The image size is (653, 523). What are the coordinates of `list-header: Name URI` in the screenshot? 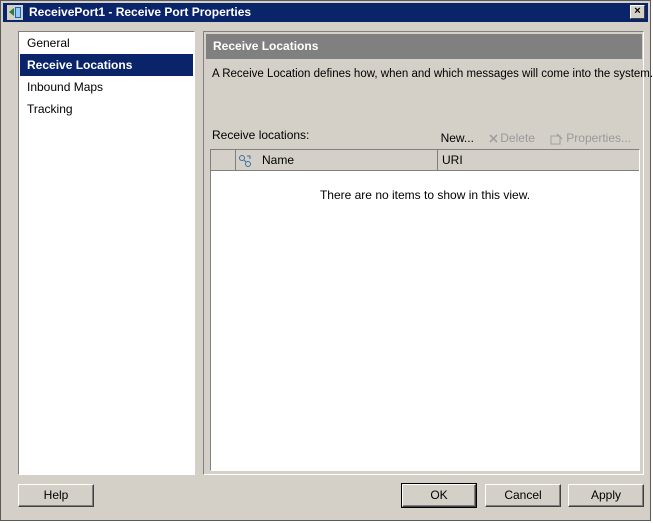 It's located at (425, 160).